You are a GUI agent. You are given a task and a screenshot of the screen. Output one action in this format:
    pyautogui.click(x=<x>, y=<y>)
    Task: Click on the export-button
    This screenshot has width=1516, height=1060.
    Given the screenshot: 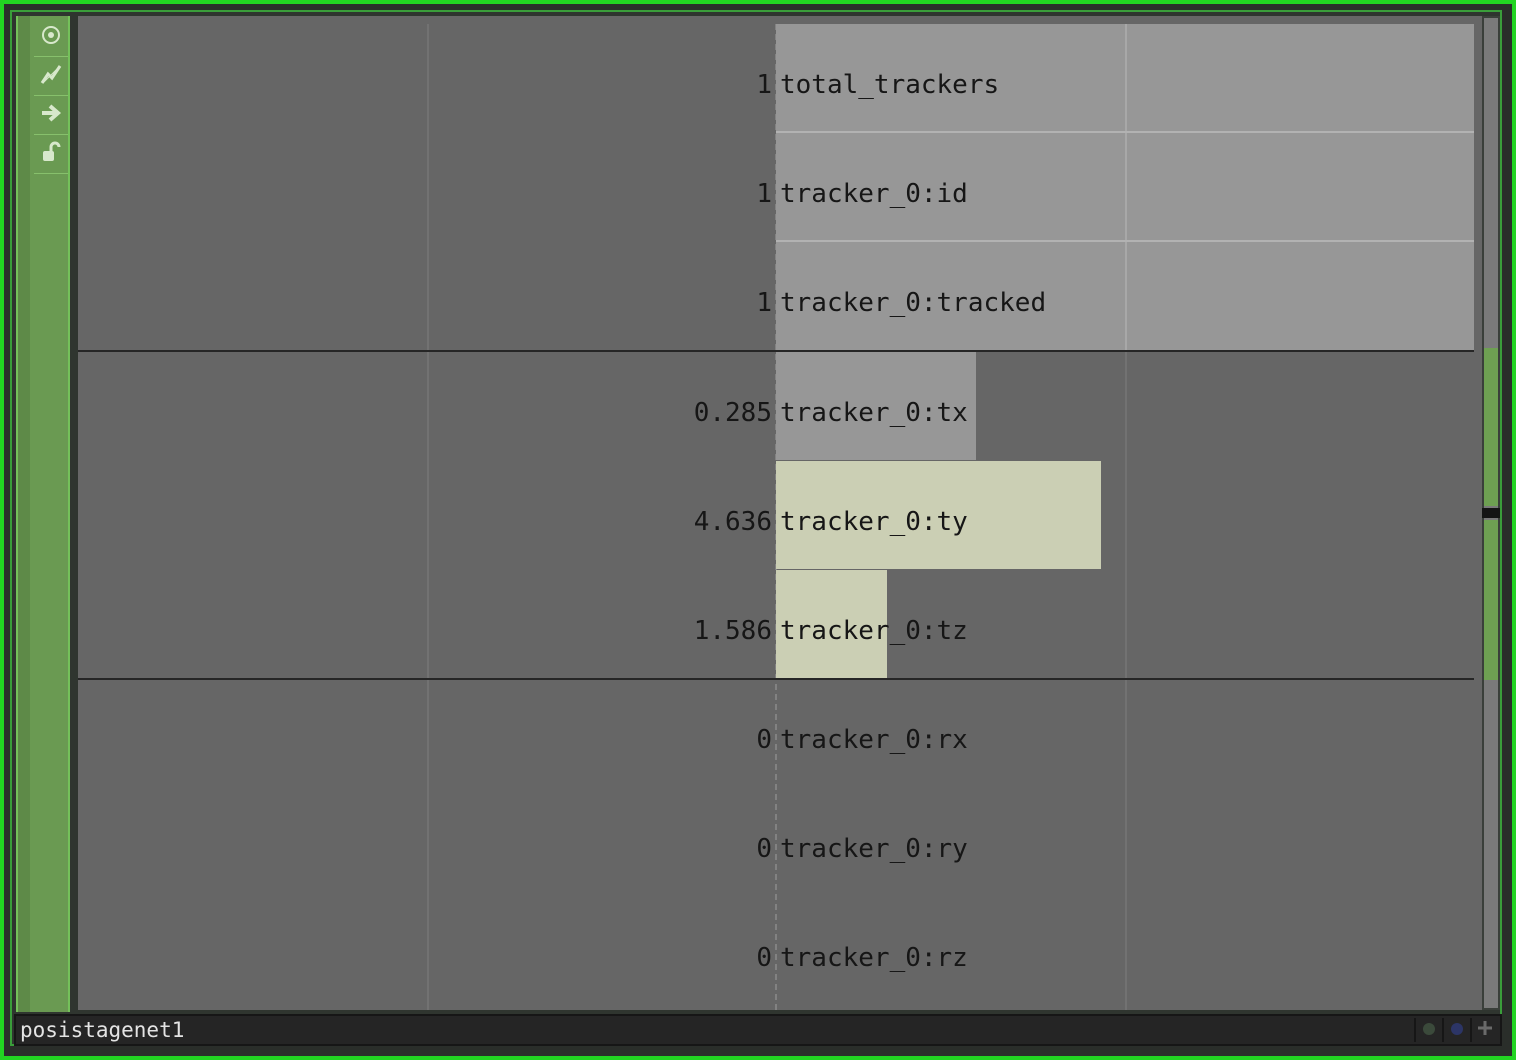 What is the action you would take?
    pyautogui.click(x=51, y=115)
    